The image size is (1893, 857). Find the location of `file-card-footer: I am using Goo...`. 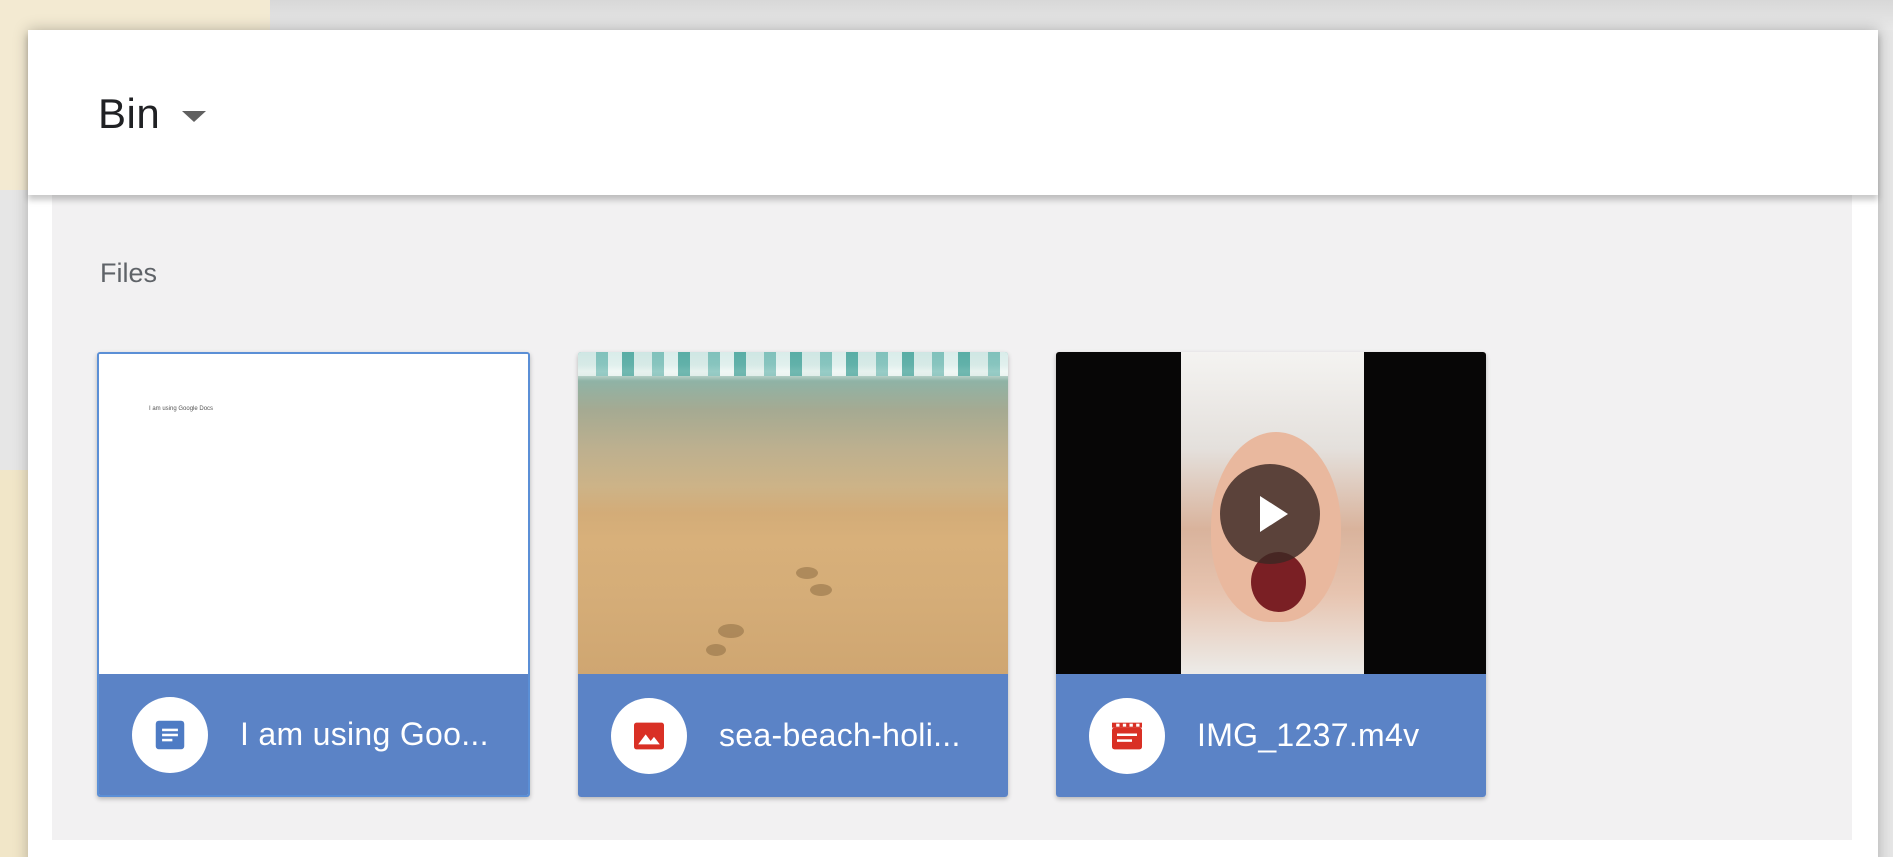

file-card-footer: I am using Goo... is located at coordinates (313, 734).